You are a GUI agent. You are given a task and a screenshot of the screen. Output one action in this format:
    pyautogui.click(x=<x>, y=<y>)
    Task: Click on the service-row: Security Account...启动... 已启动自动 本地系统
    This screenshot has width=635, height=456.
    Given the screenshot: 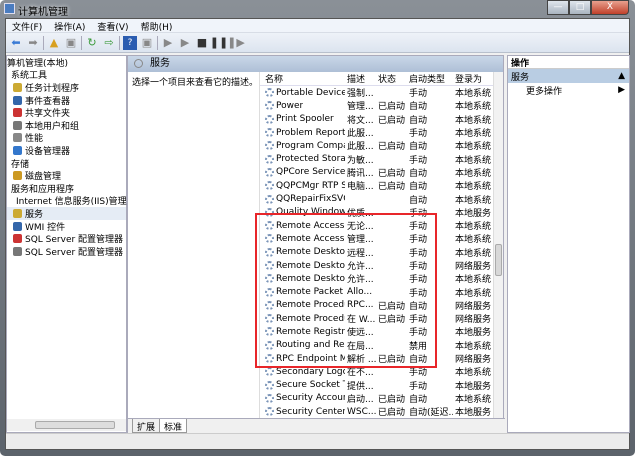 What is the action you would take?
    pyautogui.click(x=381, y=398)
    